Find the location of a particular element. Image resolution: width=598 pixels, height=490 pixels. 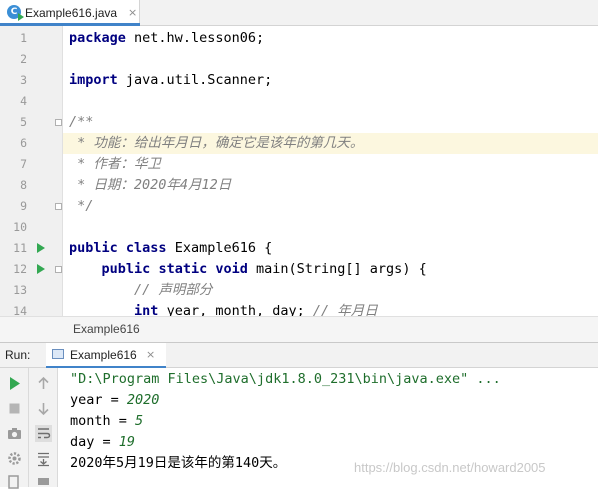

line-number: 12 is located at coordinates (20, 269).